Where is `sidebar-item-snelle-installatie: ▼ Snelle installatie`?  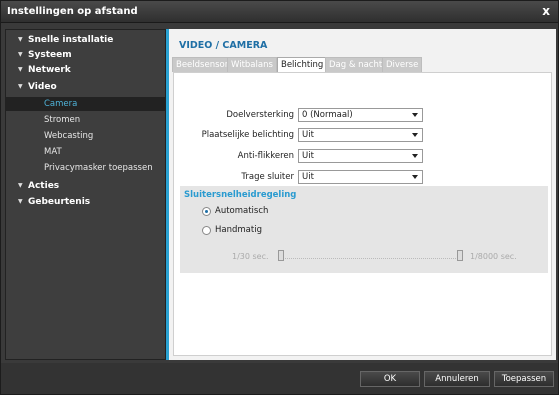 sidebar-item-snelle-installatie: ▼ Snelle installatie is located at coordinates (85, 40).